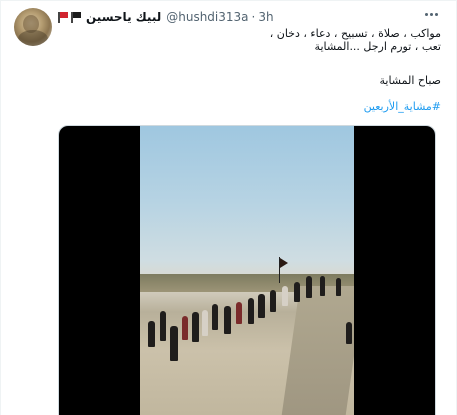 The image size is (457, 415). What do you see at coordinates (33, 38) in the screenshot?
I see `avatar-body` at bounding box center [33, 38].